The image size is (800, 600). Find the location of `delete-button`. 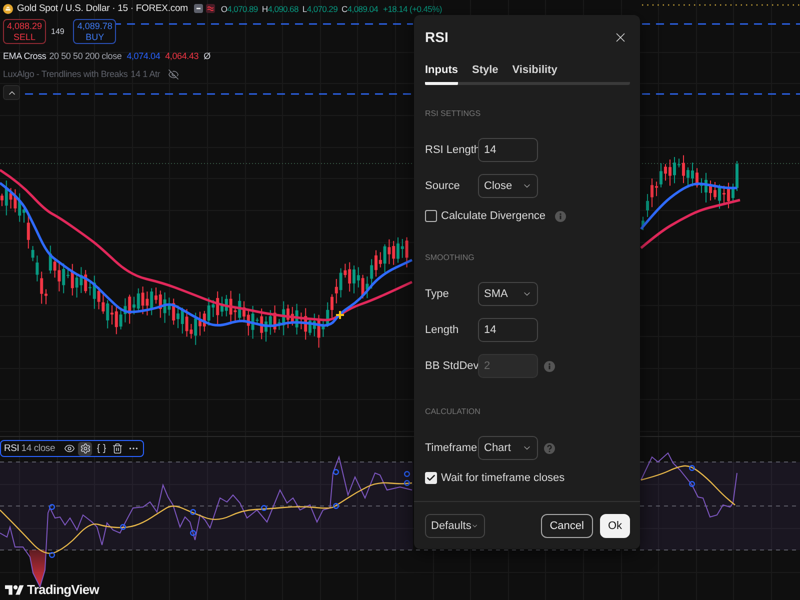

delete-button is located at coordinates (117, 449).